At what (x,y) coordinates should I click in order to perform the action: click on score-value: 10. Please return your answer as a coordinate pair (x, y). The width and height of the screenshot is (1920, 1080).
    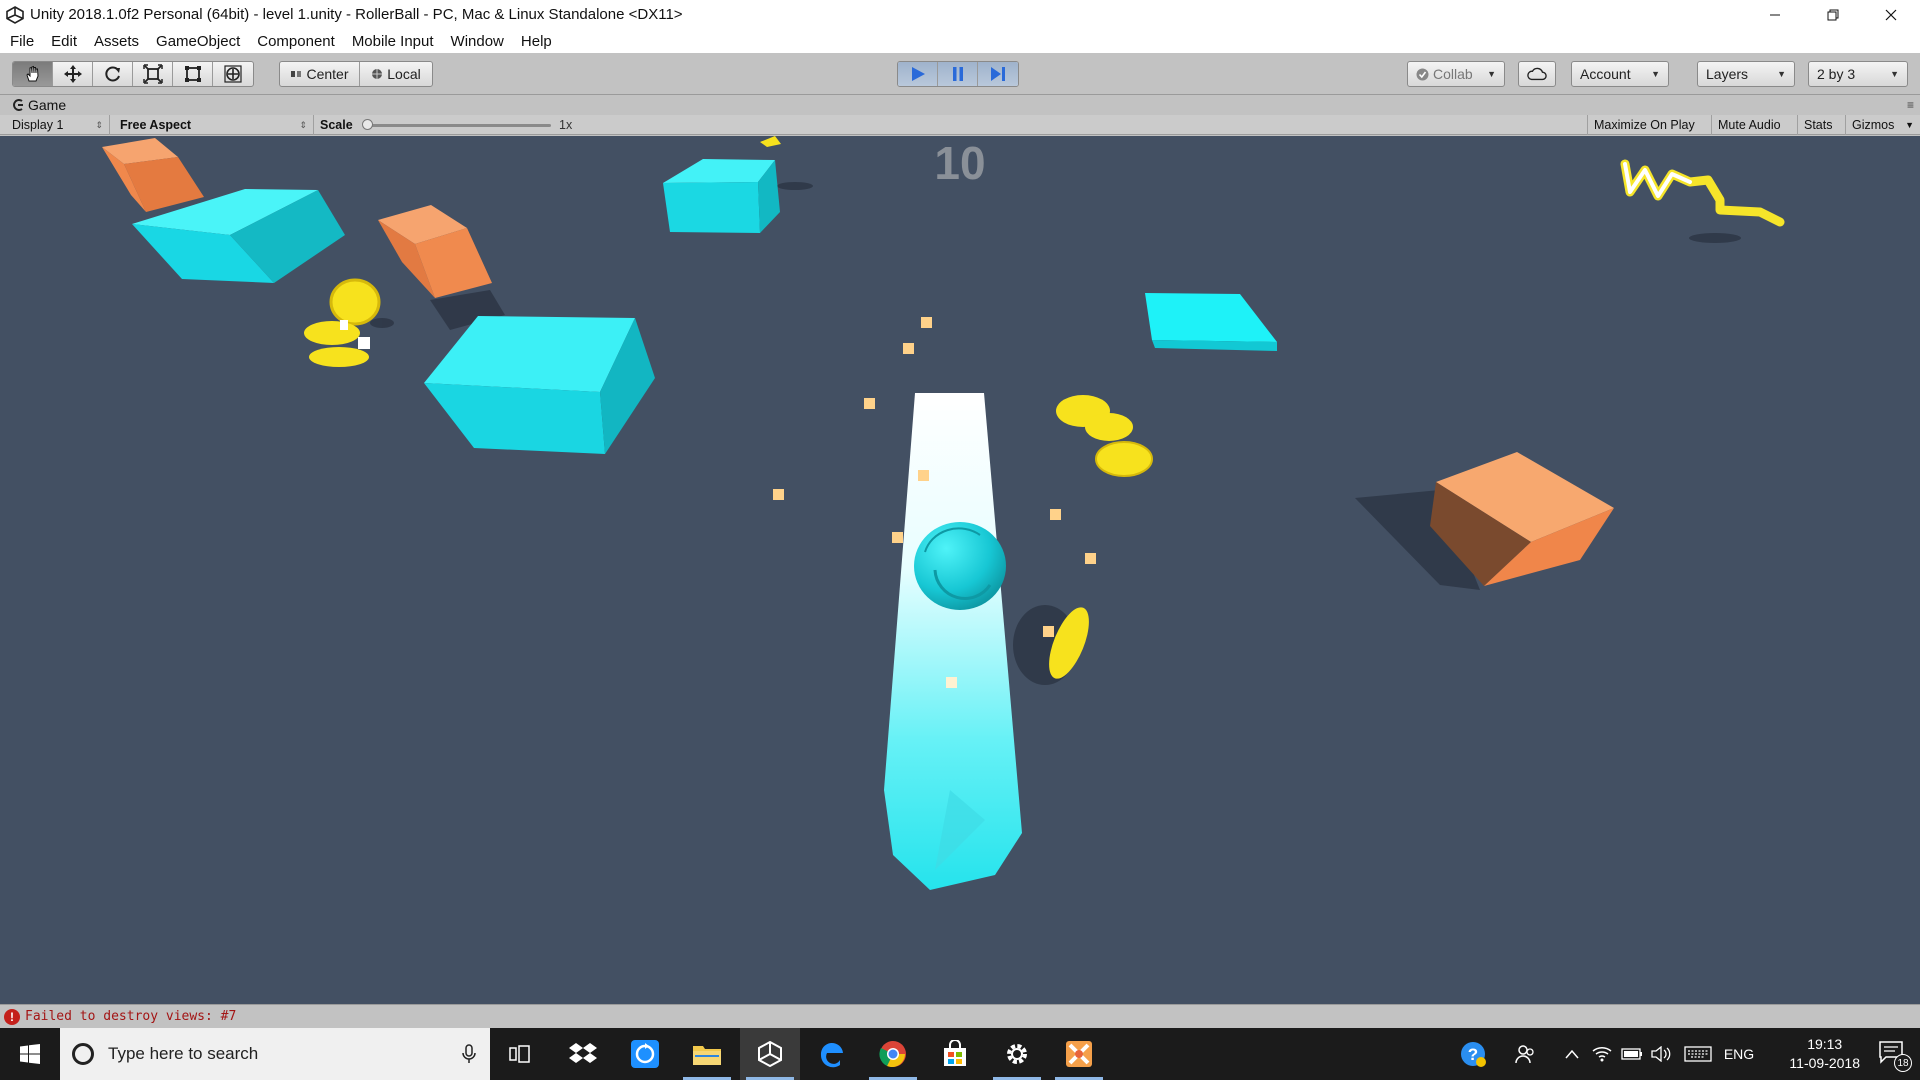
    Looking at the image, I should click on (960, 163).